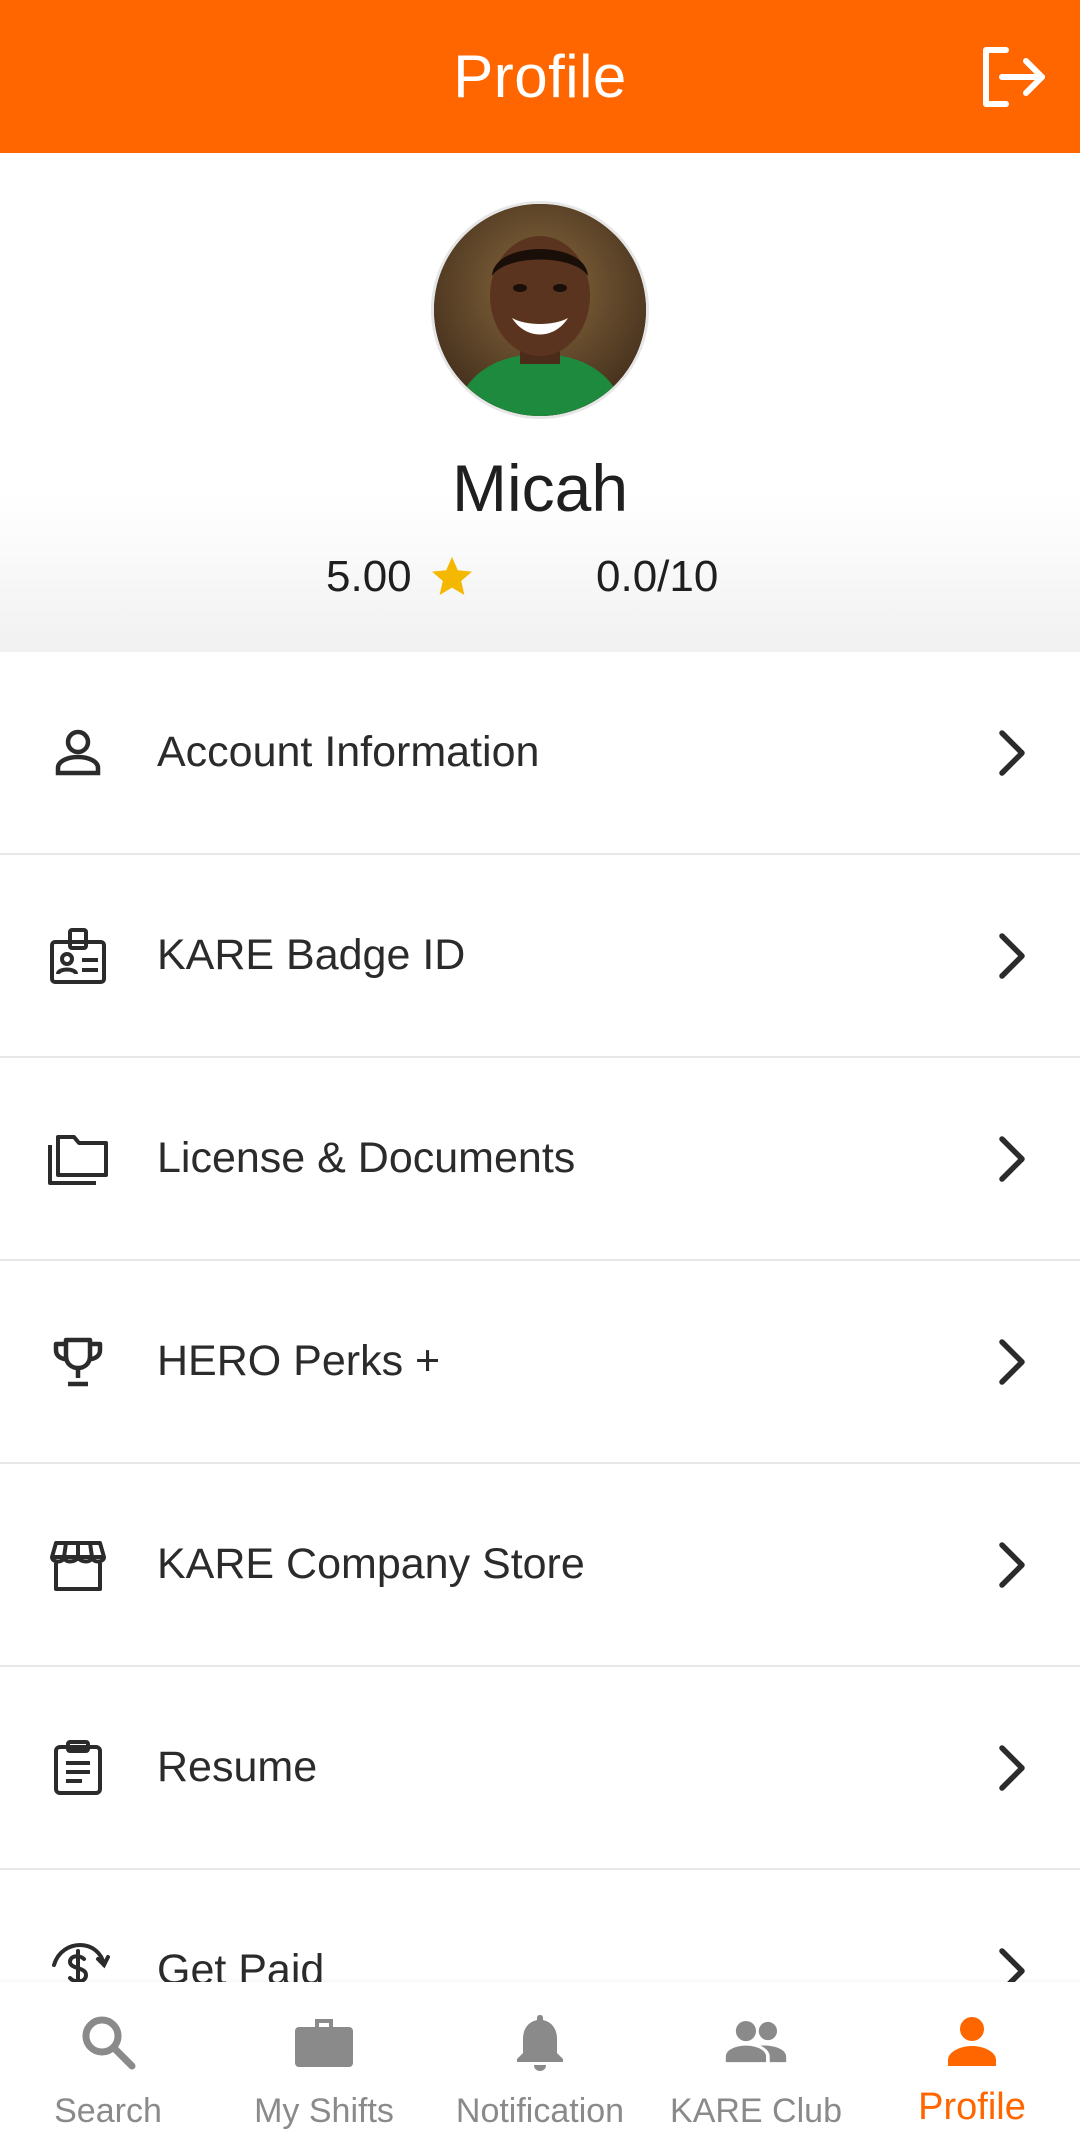 This screenshot has width=1080, height=2152. I want to click on nav-label: Search, so click(108, 2111).